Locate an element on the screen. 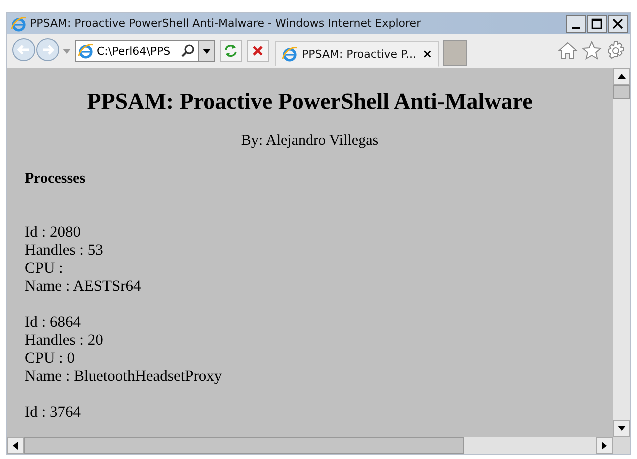  back-button is located at coordinates (24, 51).